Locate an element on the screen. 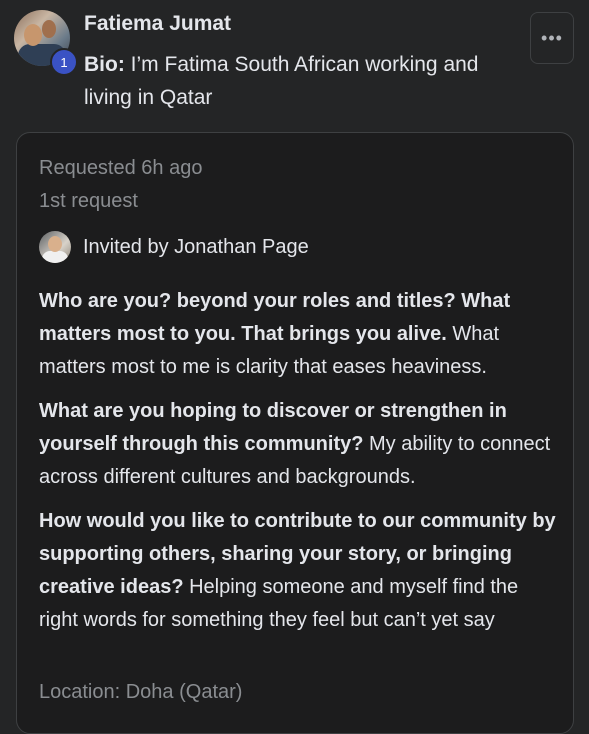 This screenshot has height=734, width=589. notification-badge: 1 is located at coordinates (64, 62).